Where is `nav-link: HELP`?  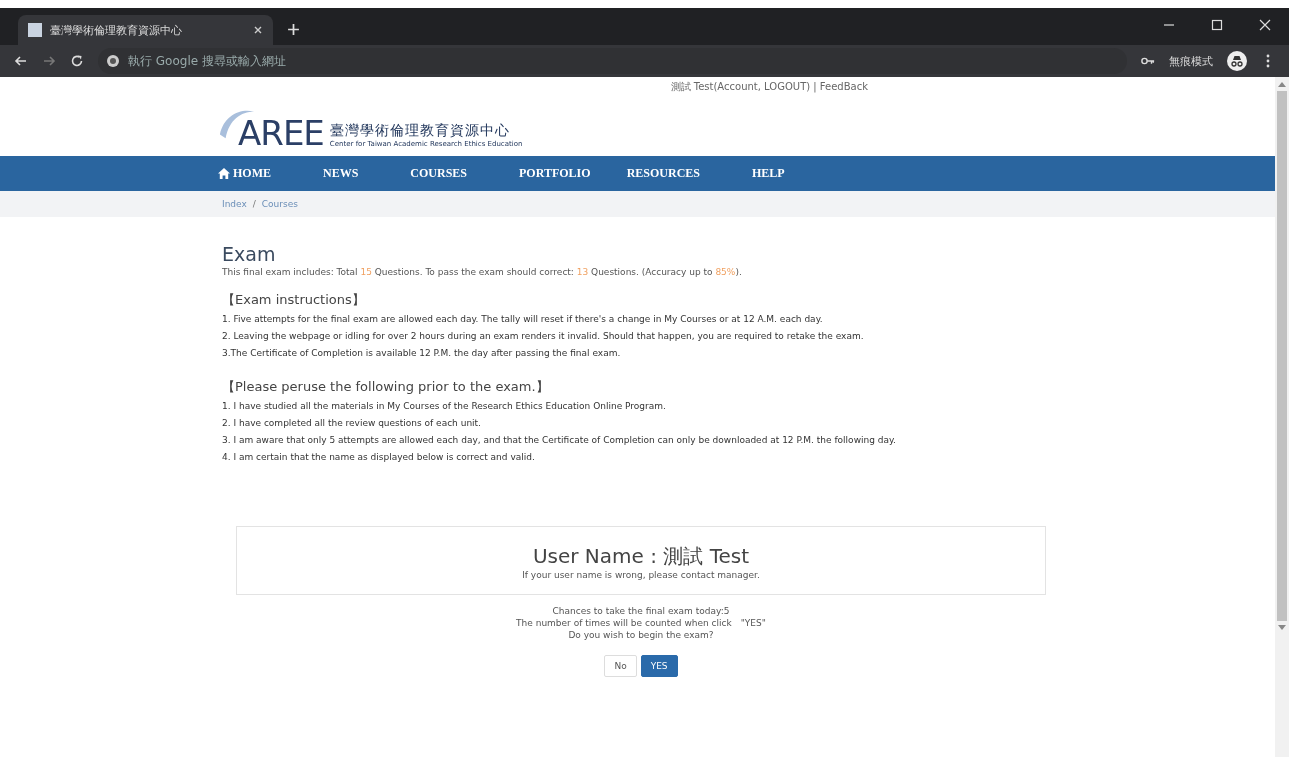
nav-link: HELP is located at coordinates (768, 173).